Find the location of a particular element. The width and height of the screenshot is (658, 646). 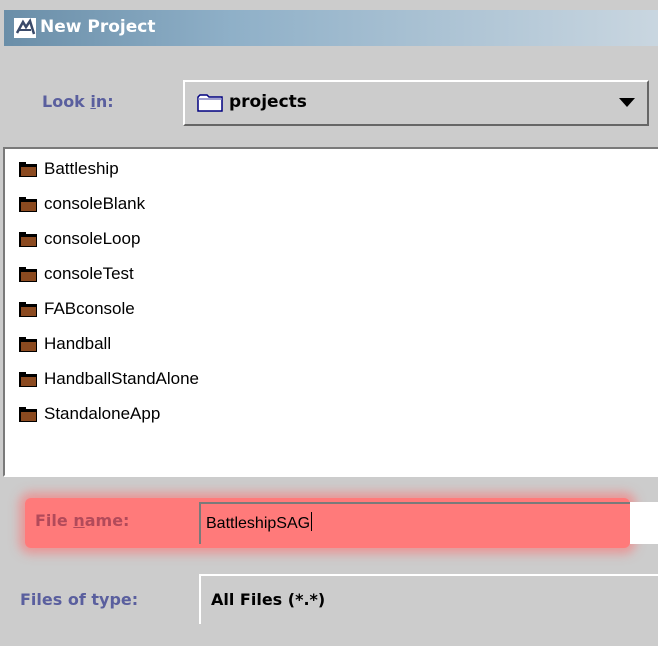

window-title: New Project is located at coordinates (98, 27).